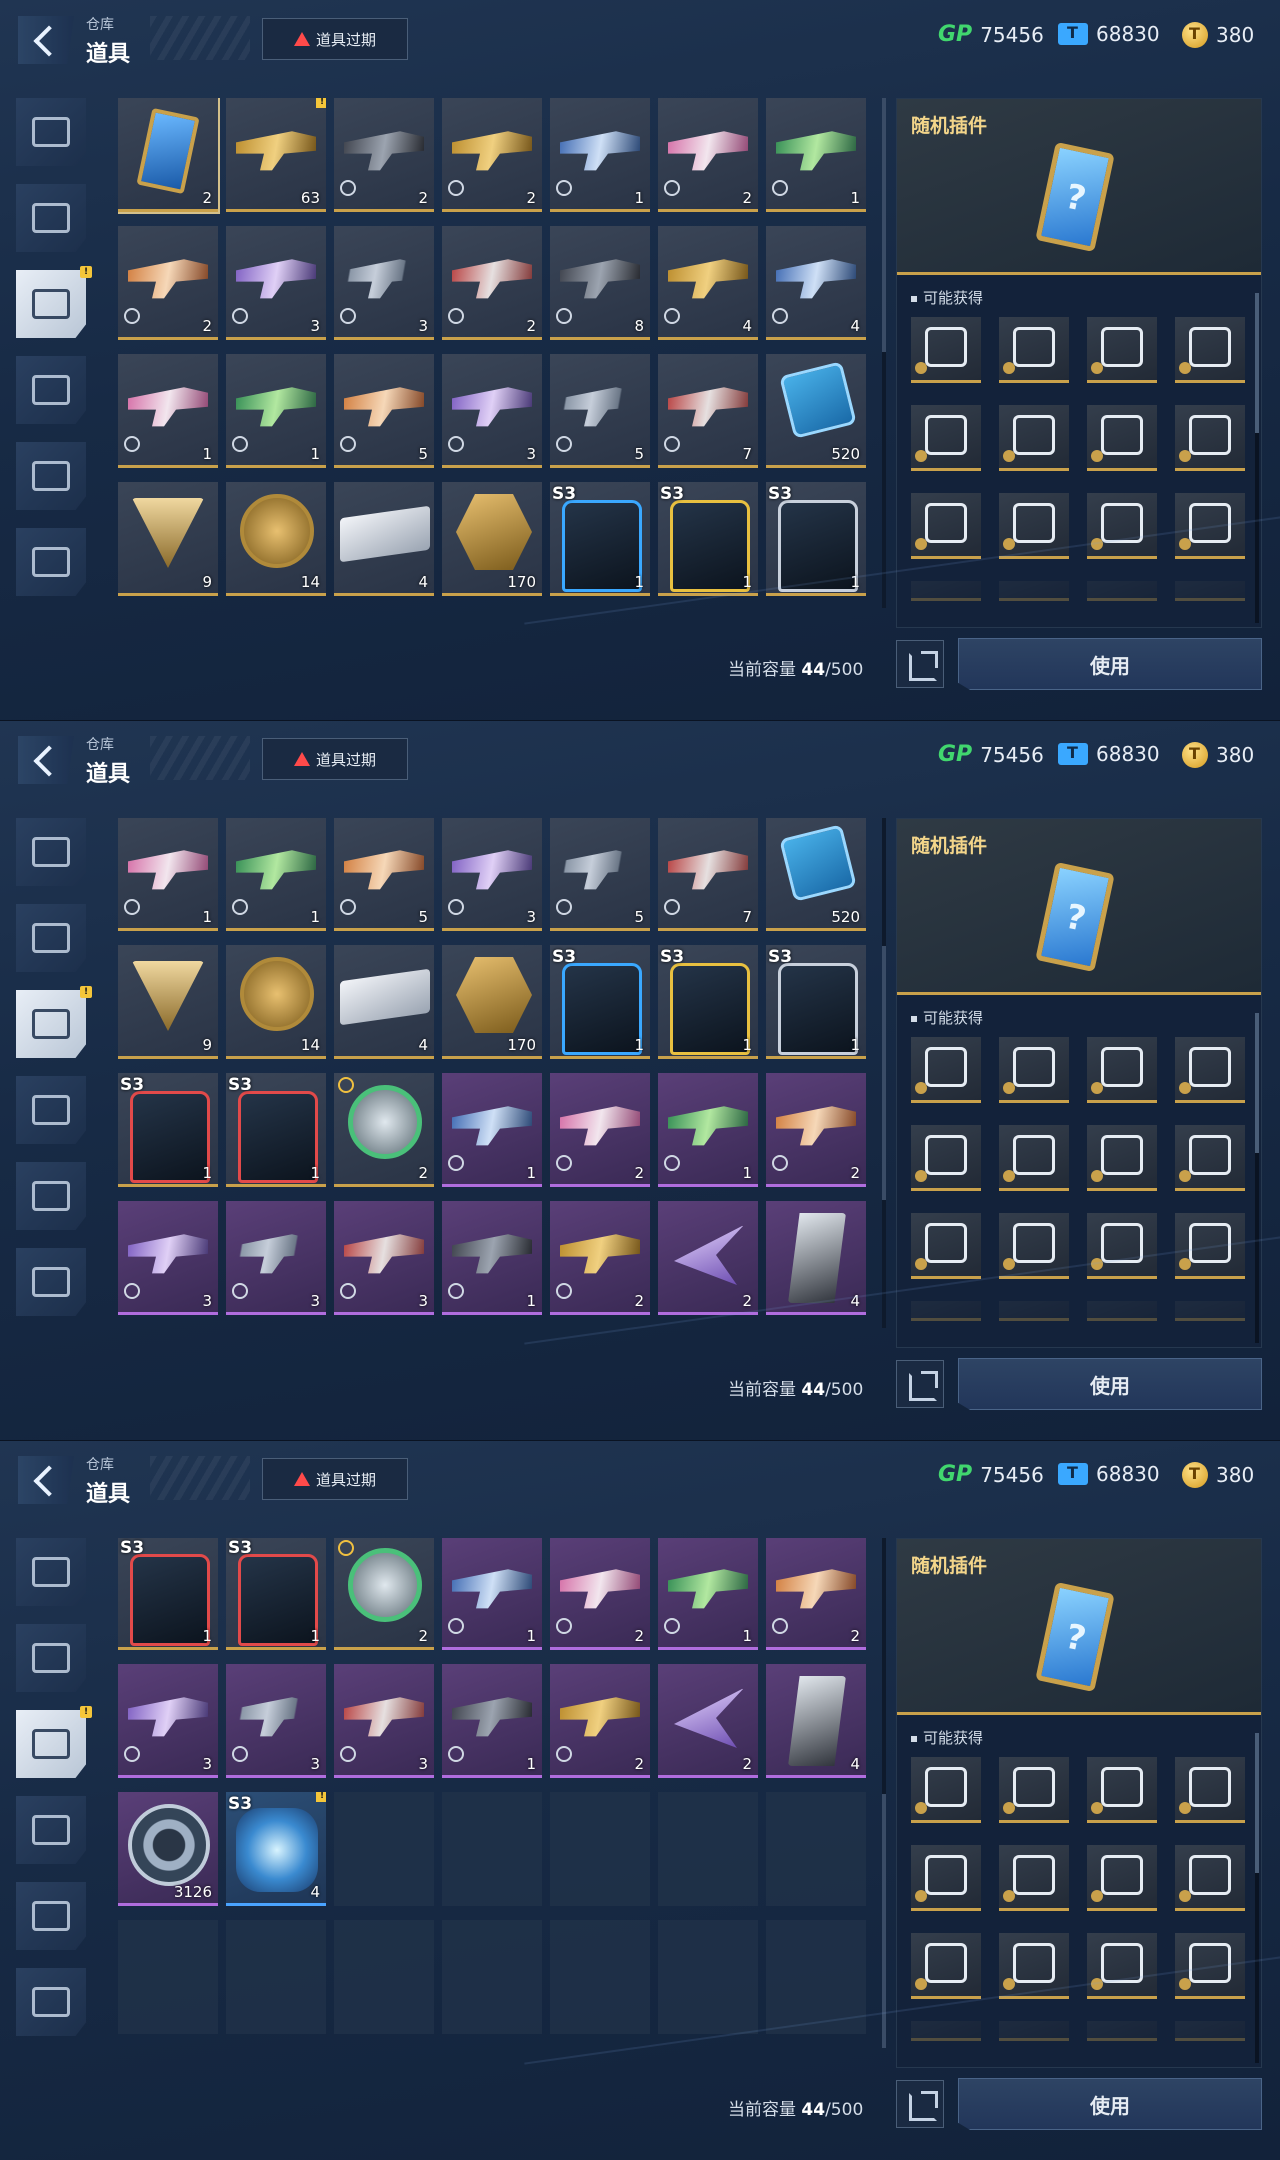 The width and height of the screenshot is (1280, 2160). What do you see at coordinates (168, 1002) in the screenshot?
I see `item-slot: 9` at bounding box center [168, 1002].